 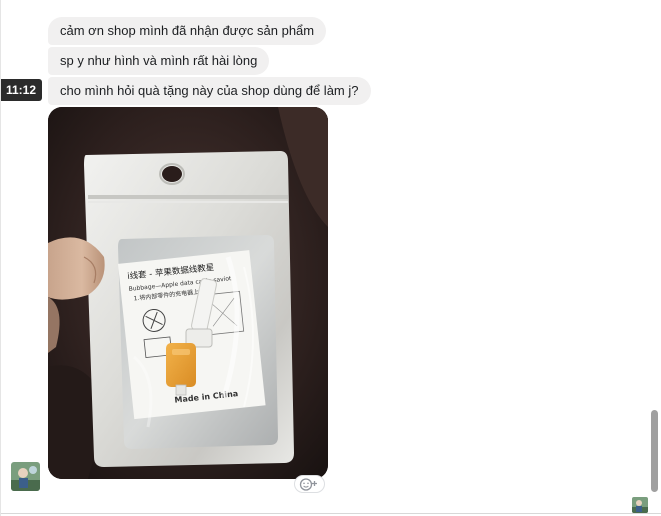 I want to click on message-text: sp y như hình và mình rất hài lòng, so click(x=159, y=60).